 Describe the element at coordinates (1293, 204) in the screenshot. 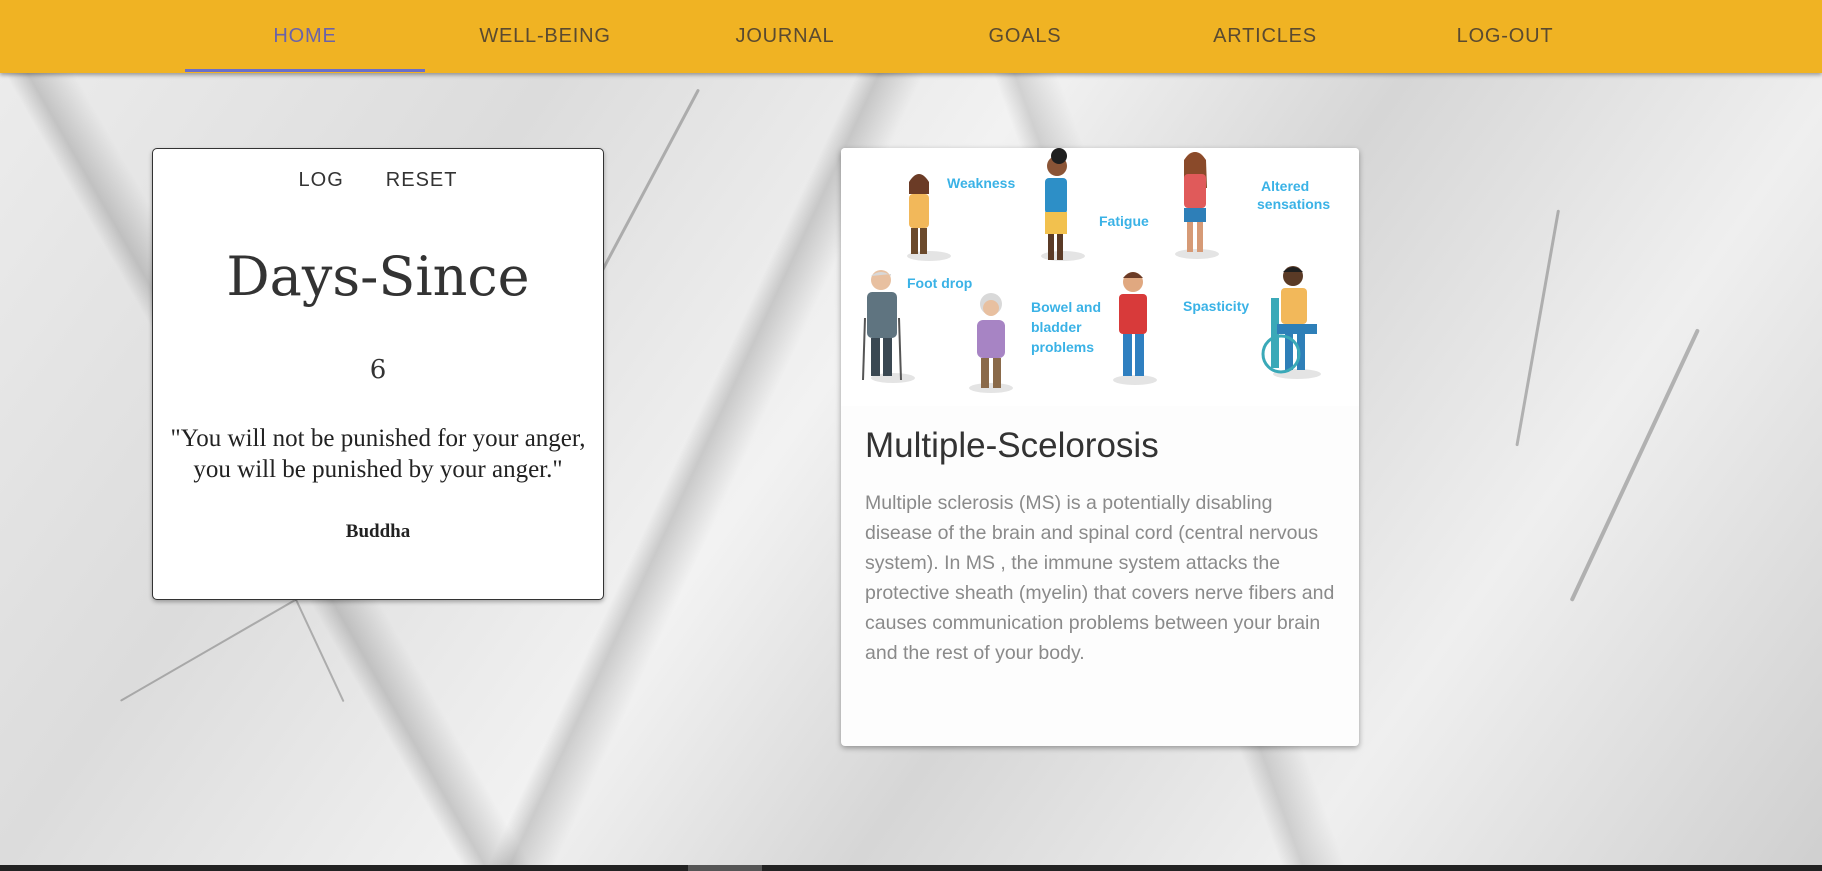

I see `svg-text: sensations` at that location.